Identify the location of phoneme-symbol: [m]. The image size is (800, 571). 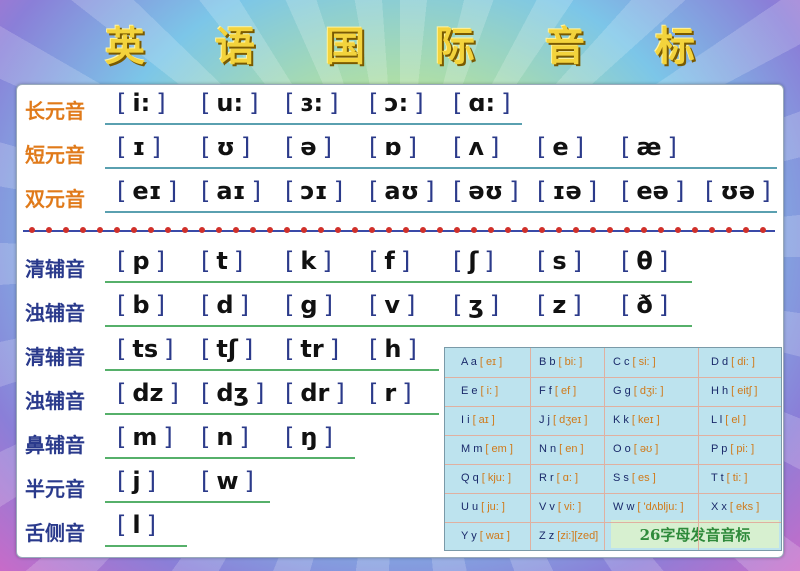
(145, 437).